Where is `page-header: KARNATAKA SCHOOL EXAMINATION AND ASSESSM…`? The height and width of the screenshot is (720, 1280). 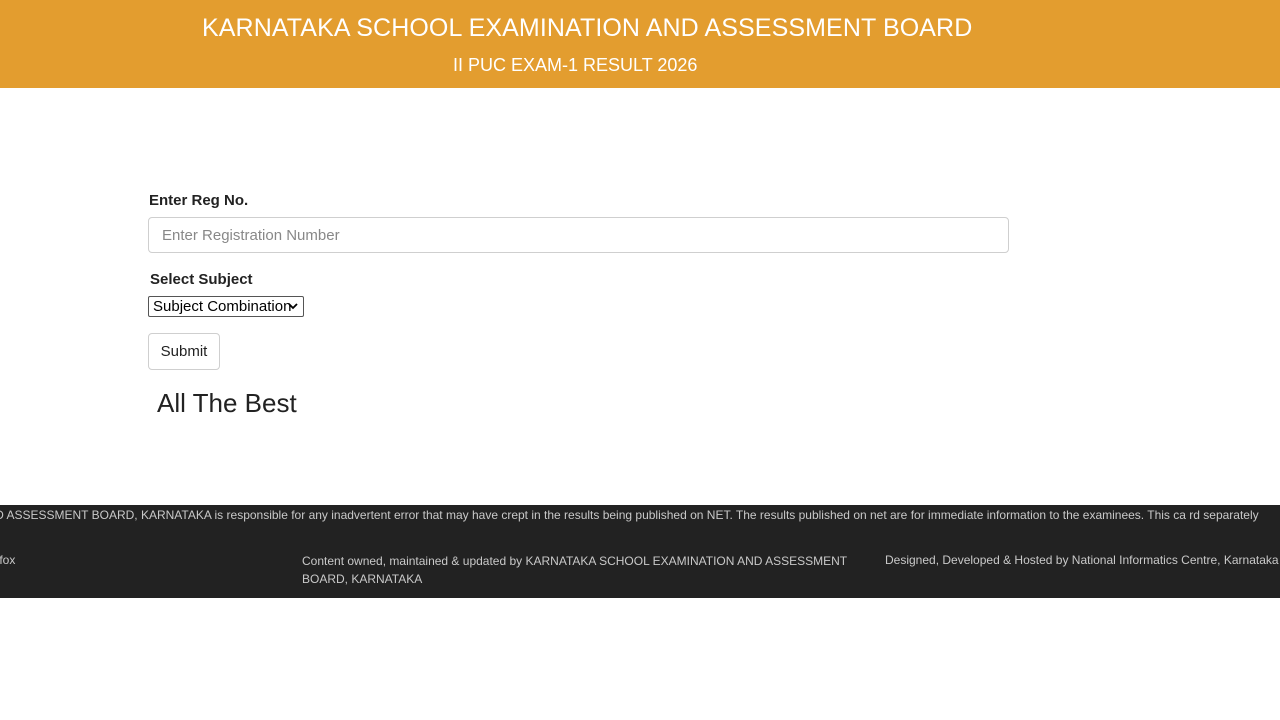 page-header: KARNATAKA SCHOOL EXAMINATION AND ASSESSM… is located at coordinates (640, 44).